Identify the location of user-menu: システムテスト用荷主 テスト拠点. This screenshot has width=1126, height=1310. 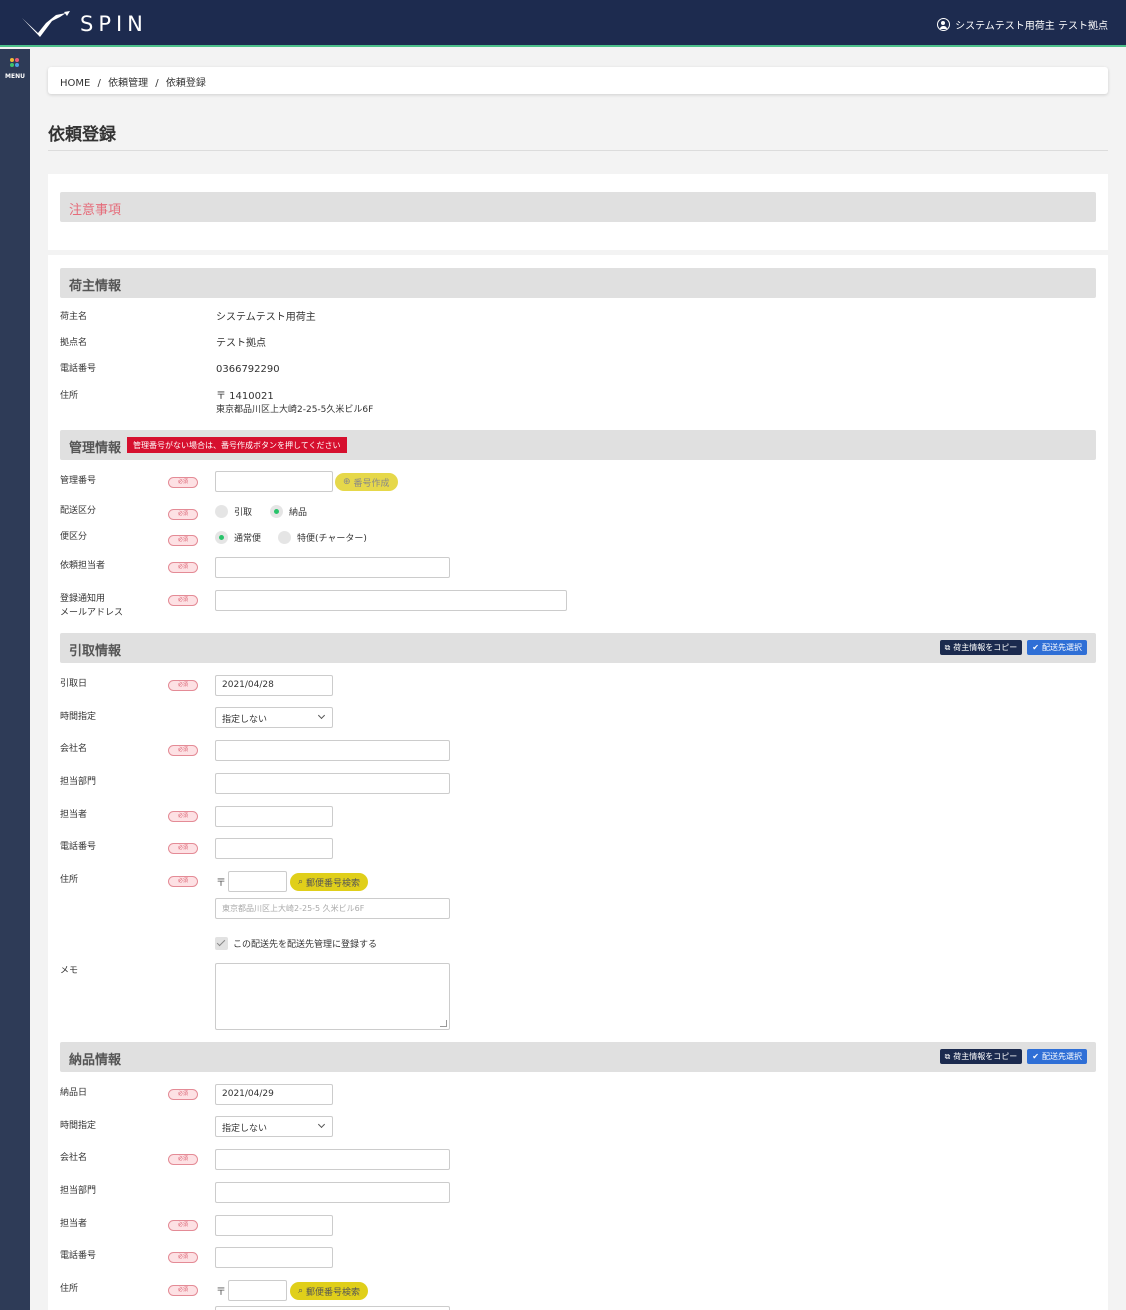
(1022, 24).